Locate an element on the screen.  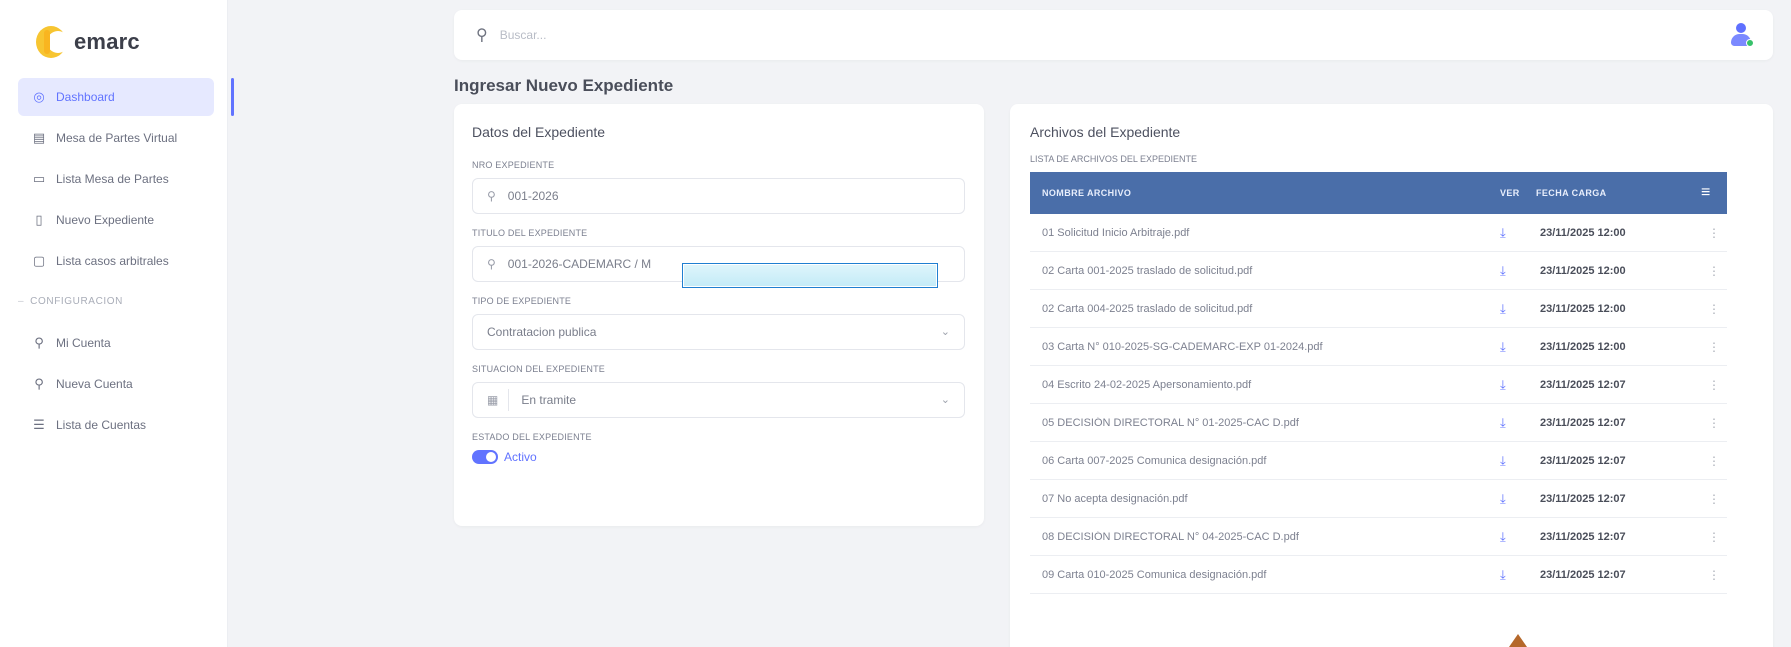
document-icon: ▤ is located at coordinates (39, 137).